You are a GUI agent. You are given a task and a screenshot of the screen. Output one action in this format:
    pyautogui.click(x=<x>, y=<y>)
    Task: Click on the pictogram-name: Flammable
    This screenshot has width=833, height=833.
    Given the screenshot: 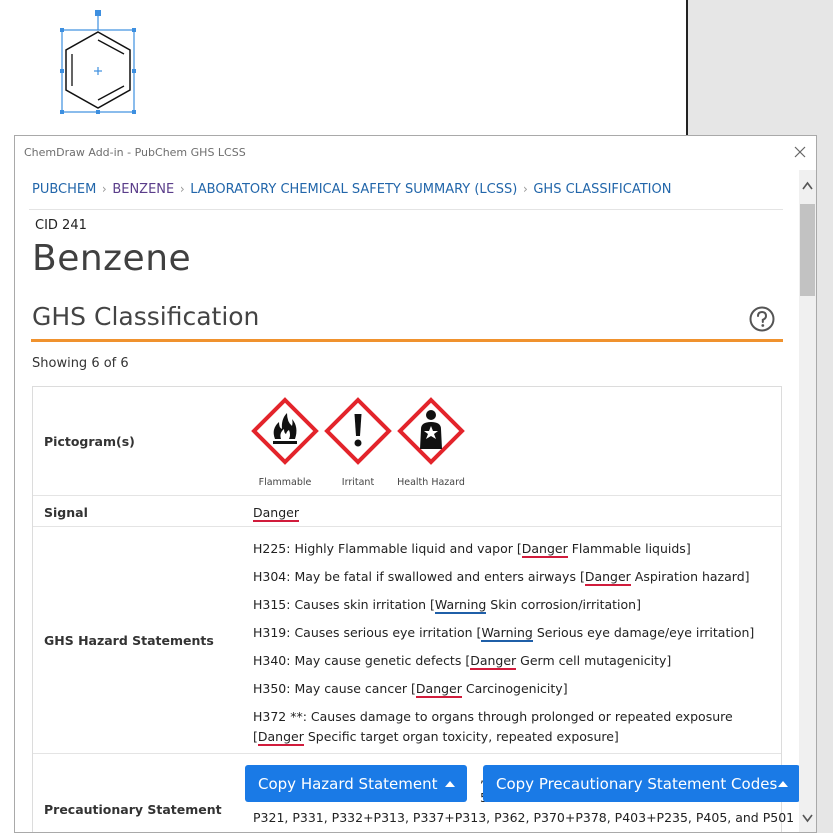 What is the action you would take?
    pyautogui.click(x=285, y=482)
    